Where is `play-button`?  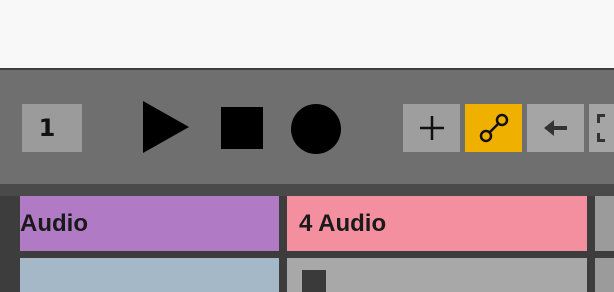
play-button is located at coordinates (166, 127).